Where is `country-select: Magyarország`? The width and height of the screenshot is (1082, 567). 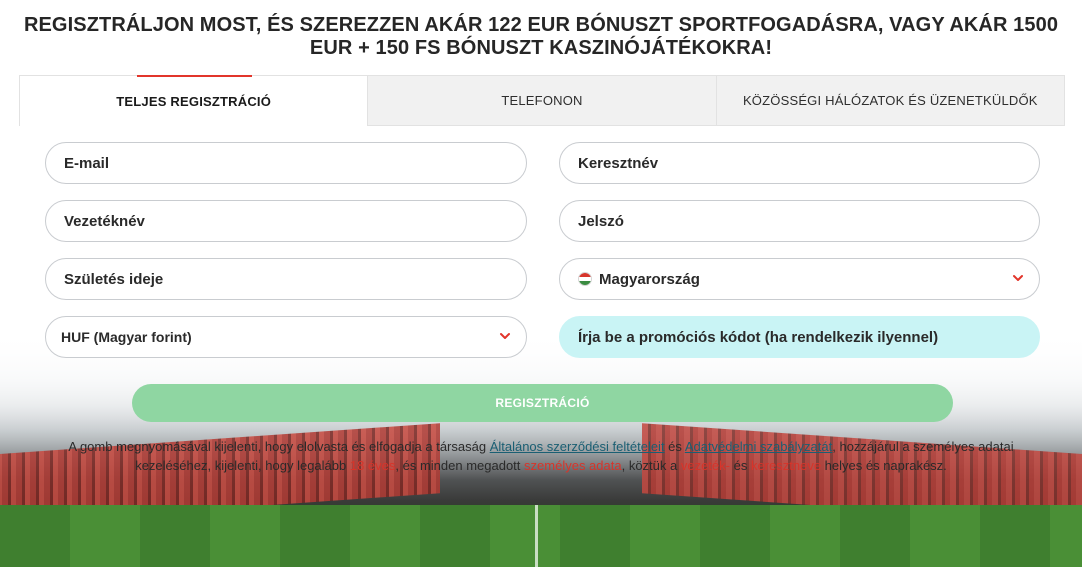 country-select: Magyarország is located at coordinates (799, 279).